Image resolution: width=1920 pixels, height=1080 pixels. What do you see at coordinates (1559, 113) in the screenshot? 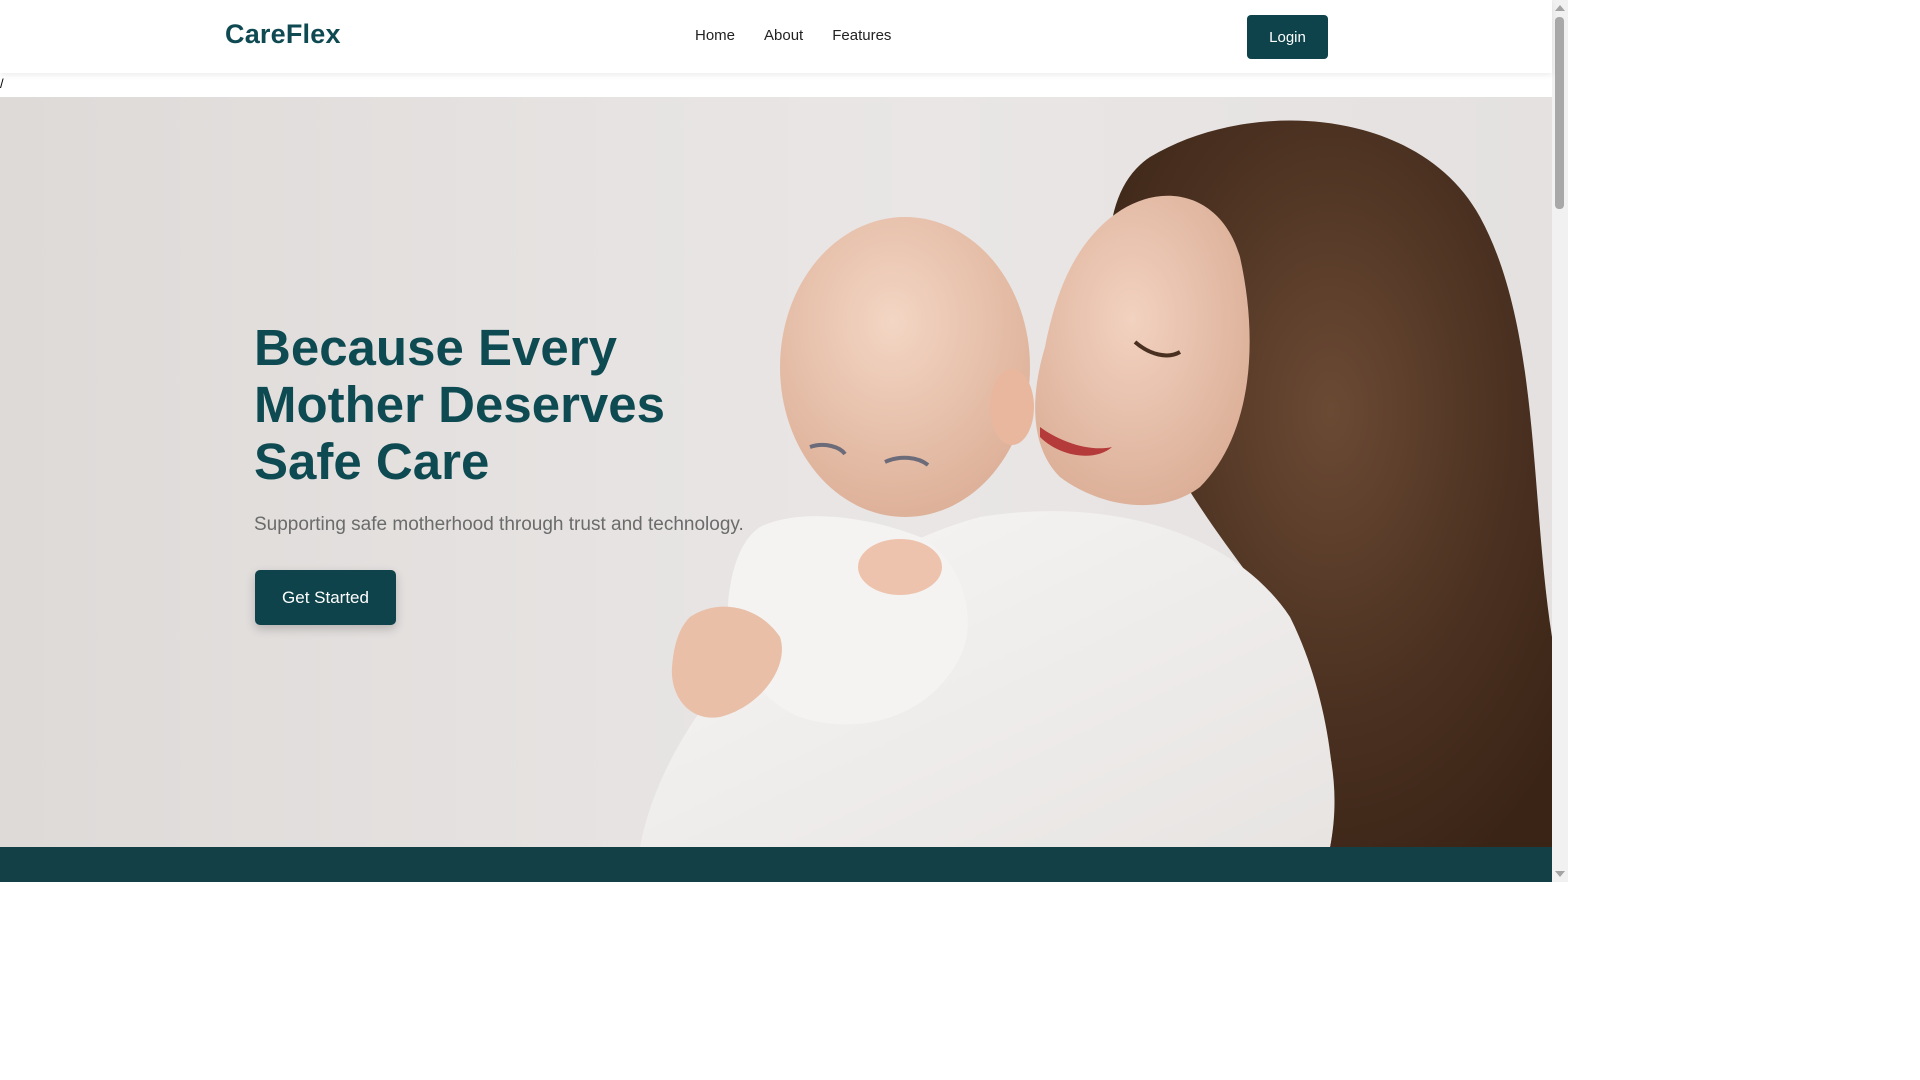
I see `scrollbar-thumb` at bounding box center [1559, 113].